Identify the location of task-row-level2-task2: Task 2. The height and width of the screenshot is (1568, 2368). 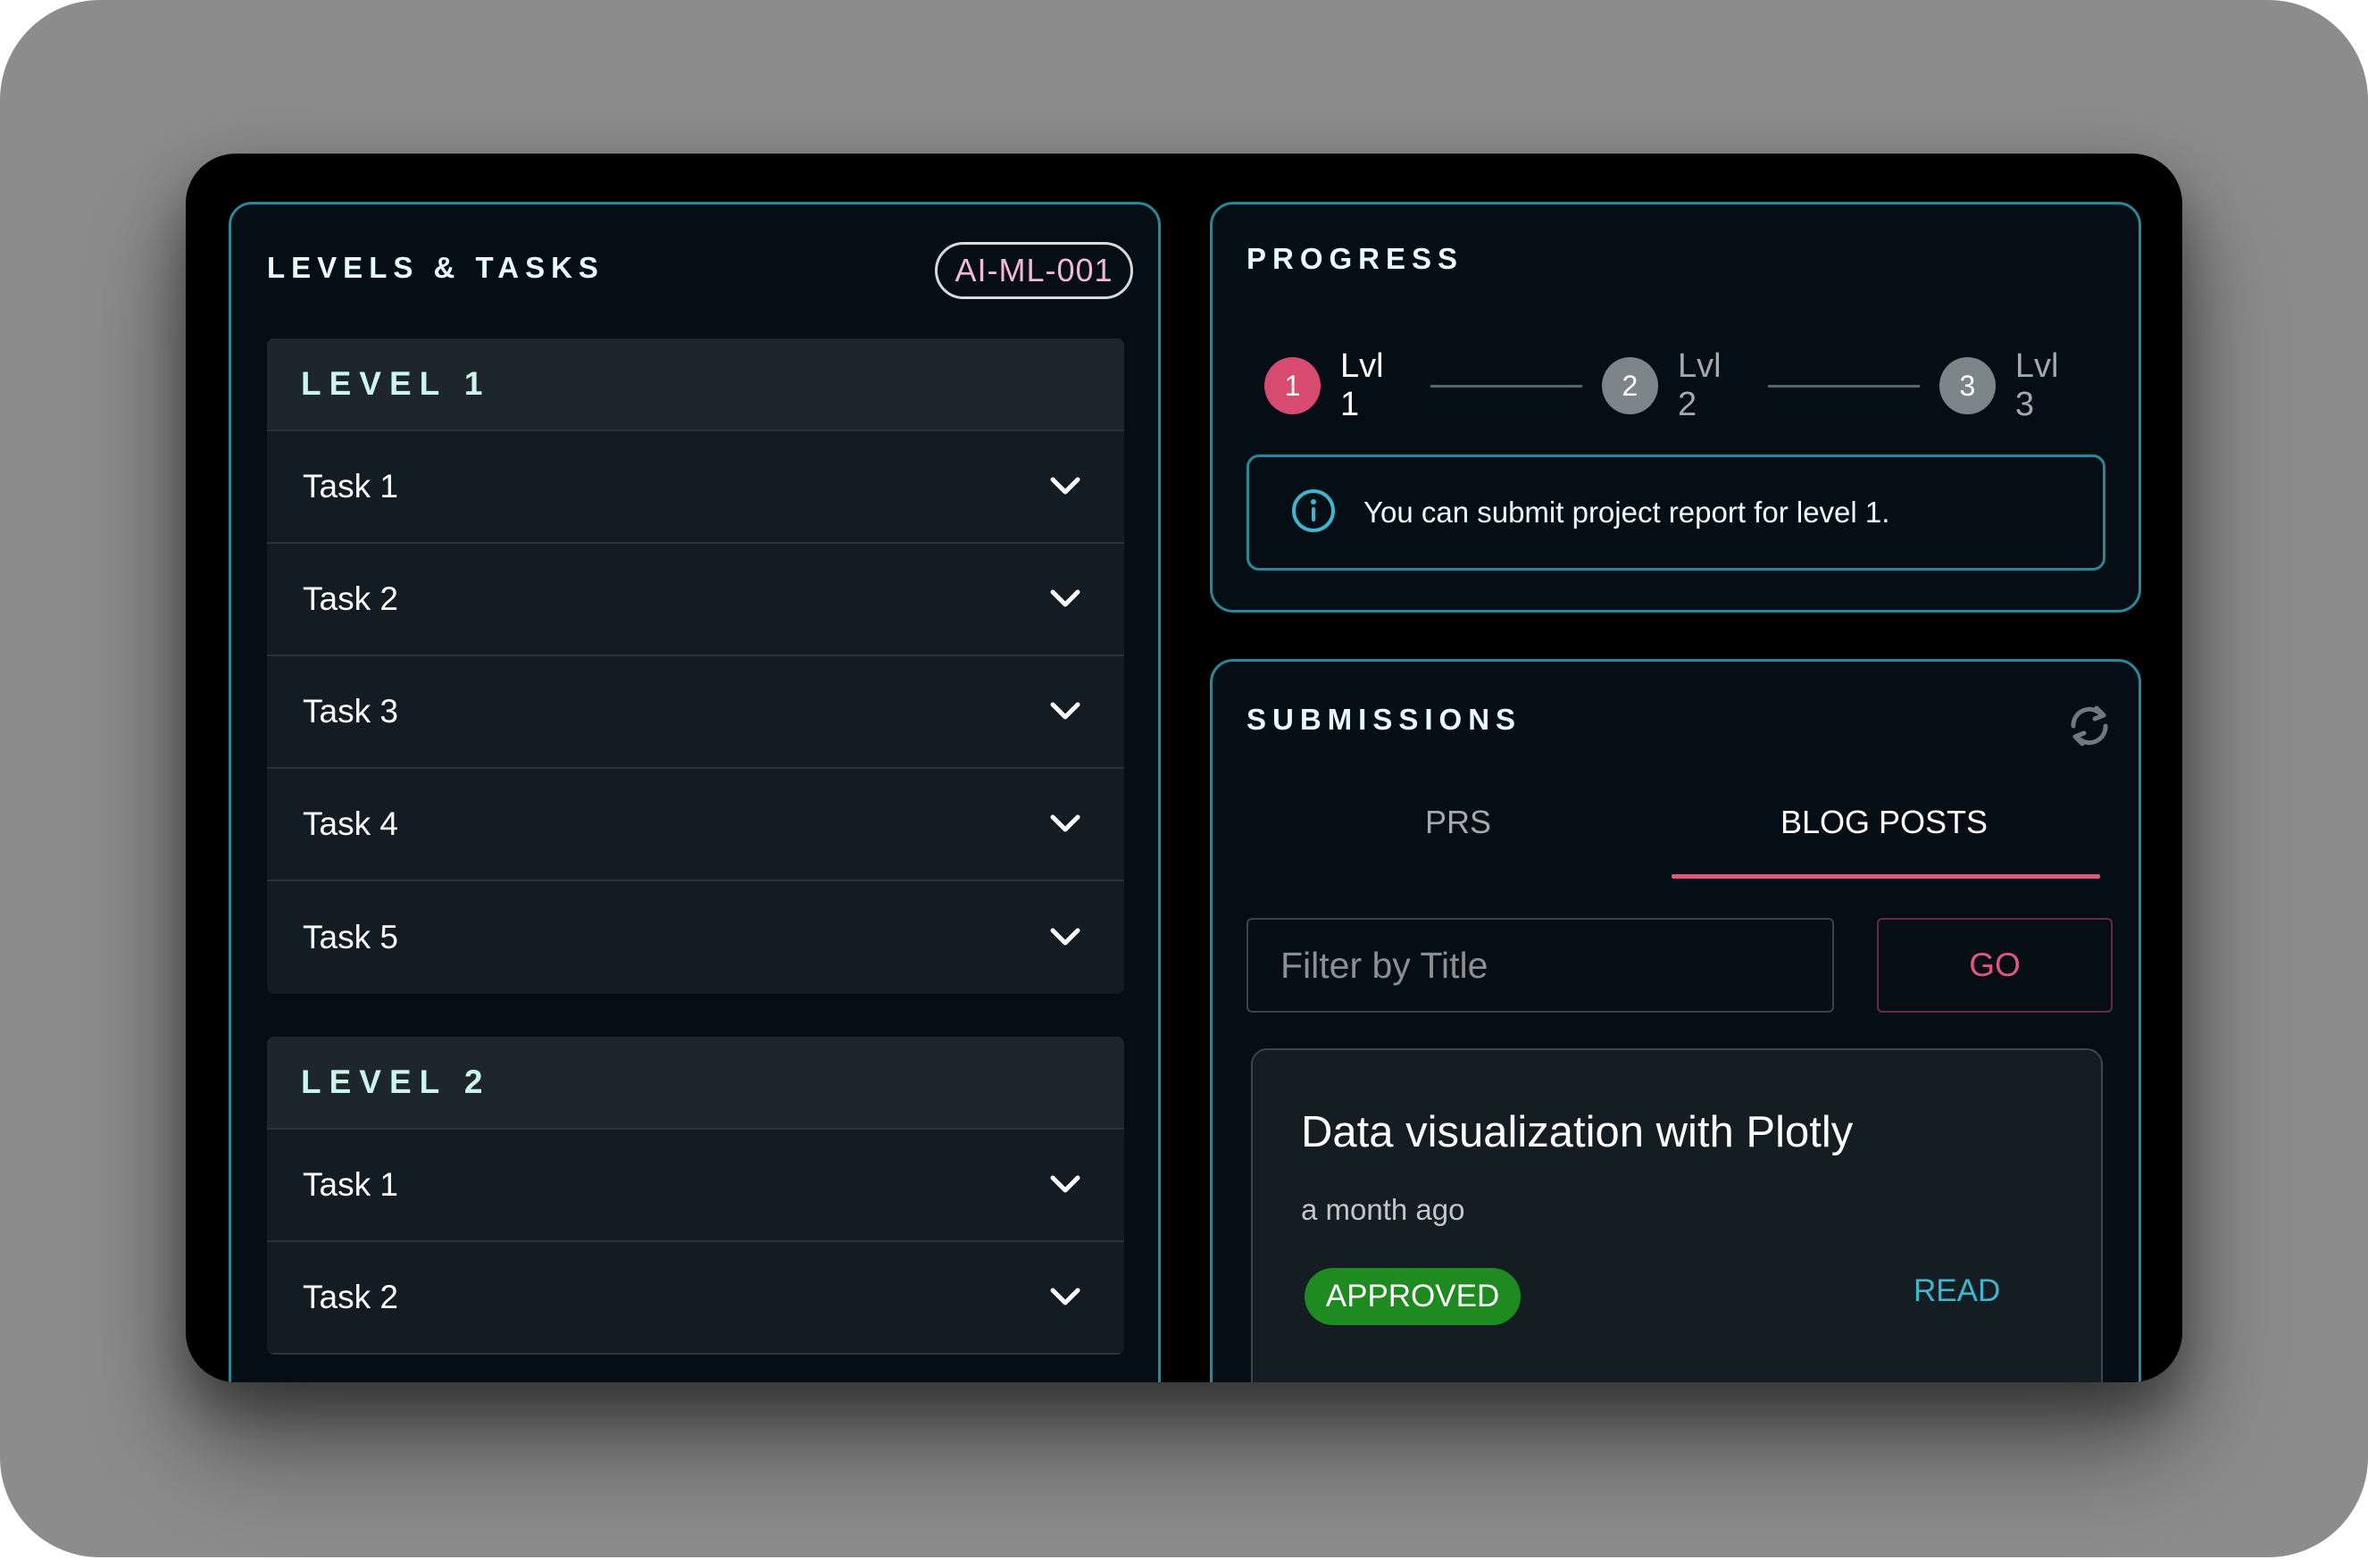
(695, 1298).